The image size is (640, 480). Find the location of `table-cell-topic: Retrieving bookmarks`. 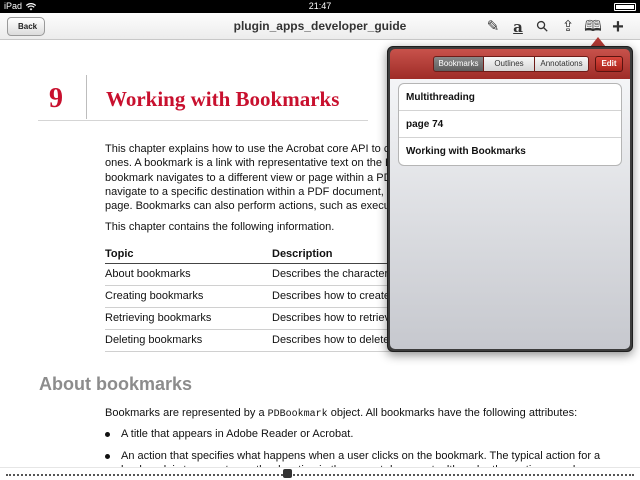

table-cell-topic: Retrieving bookmarks is located at coordinates (158, 318).